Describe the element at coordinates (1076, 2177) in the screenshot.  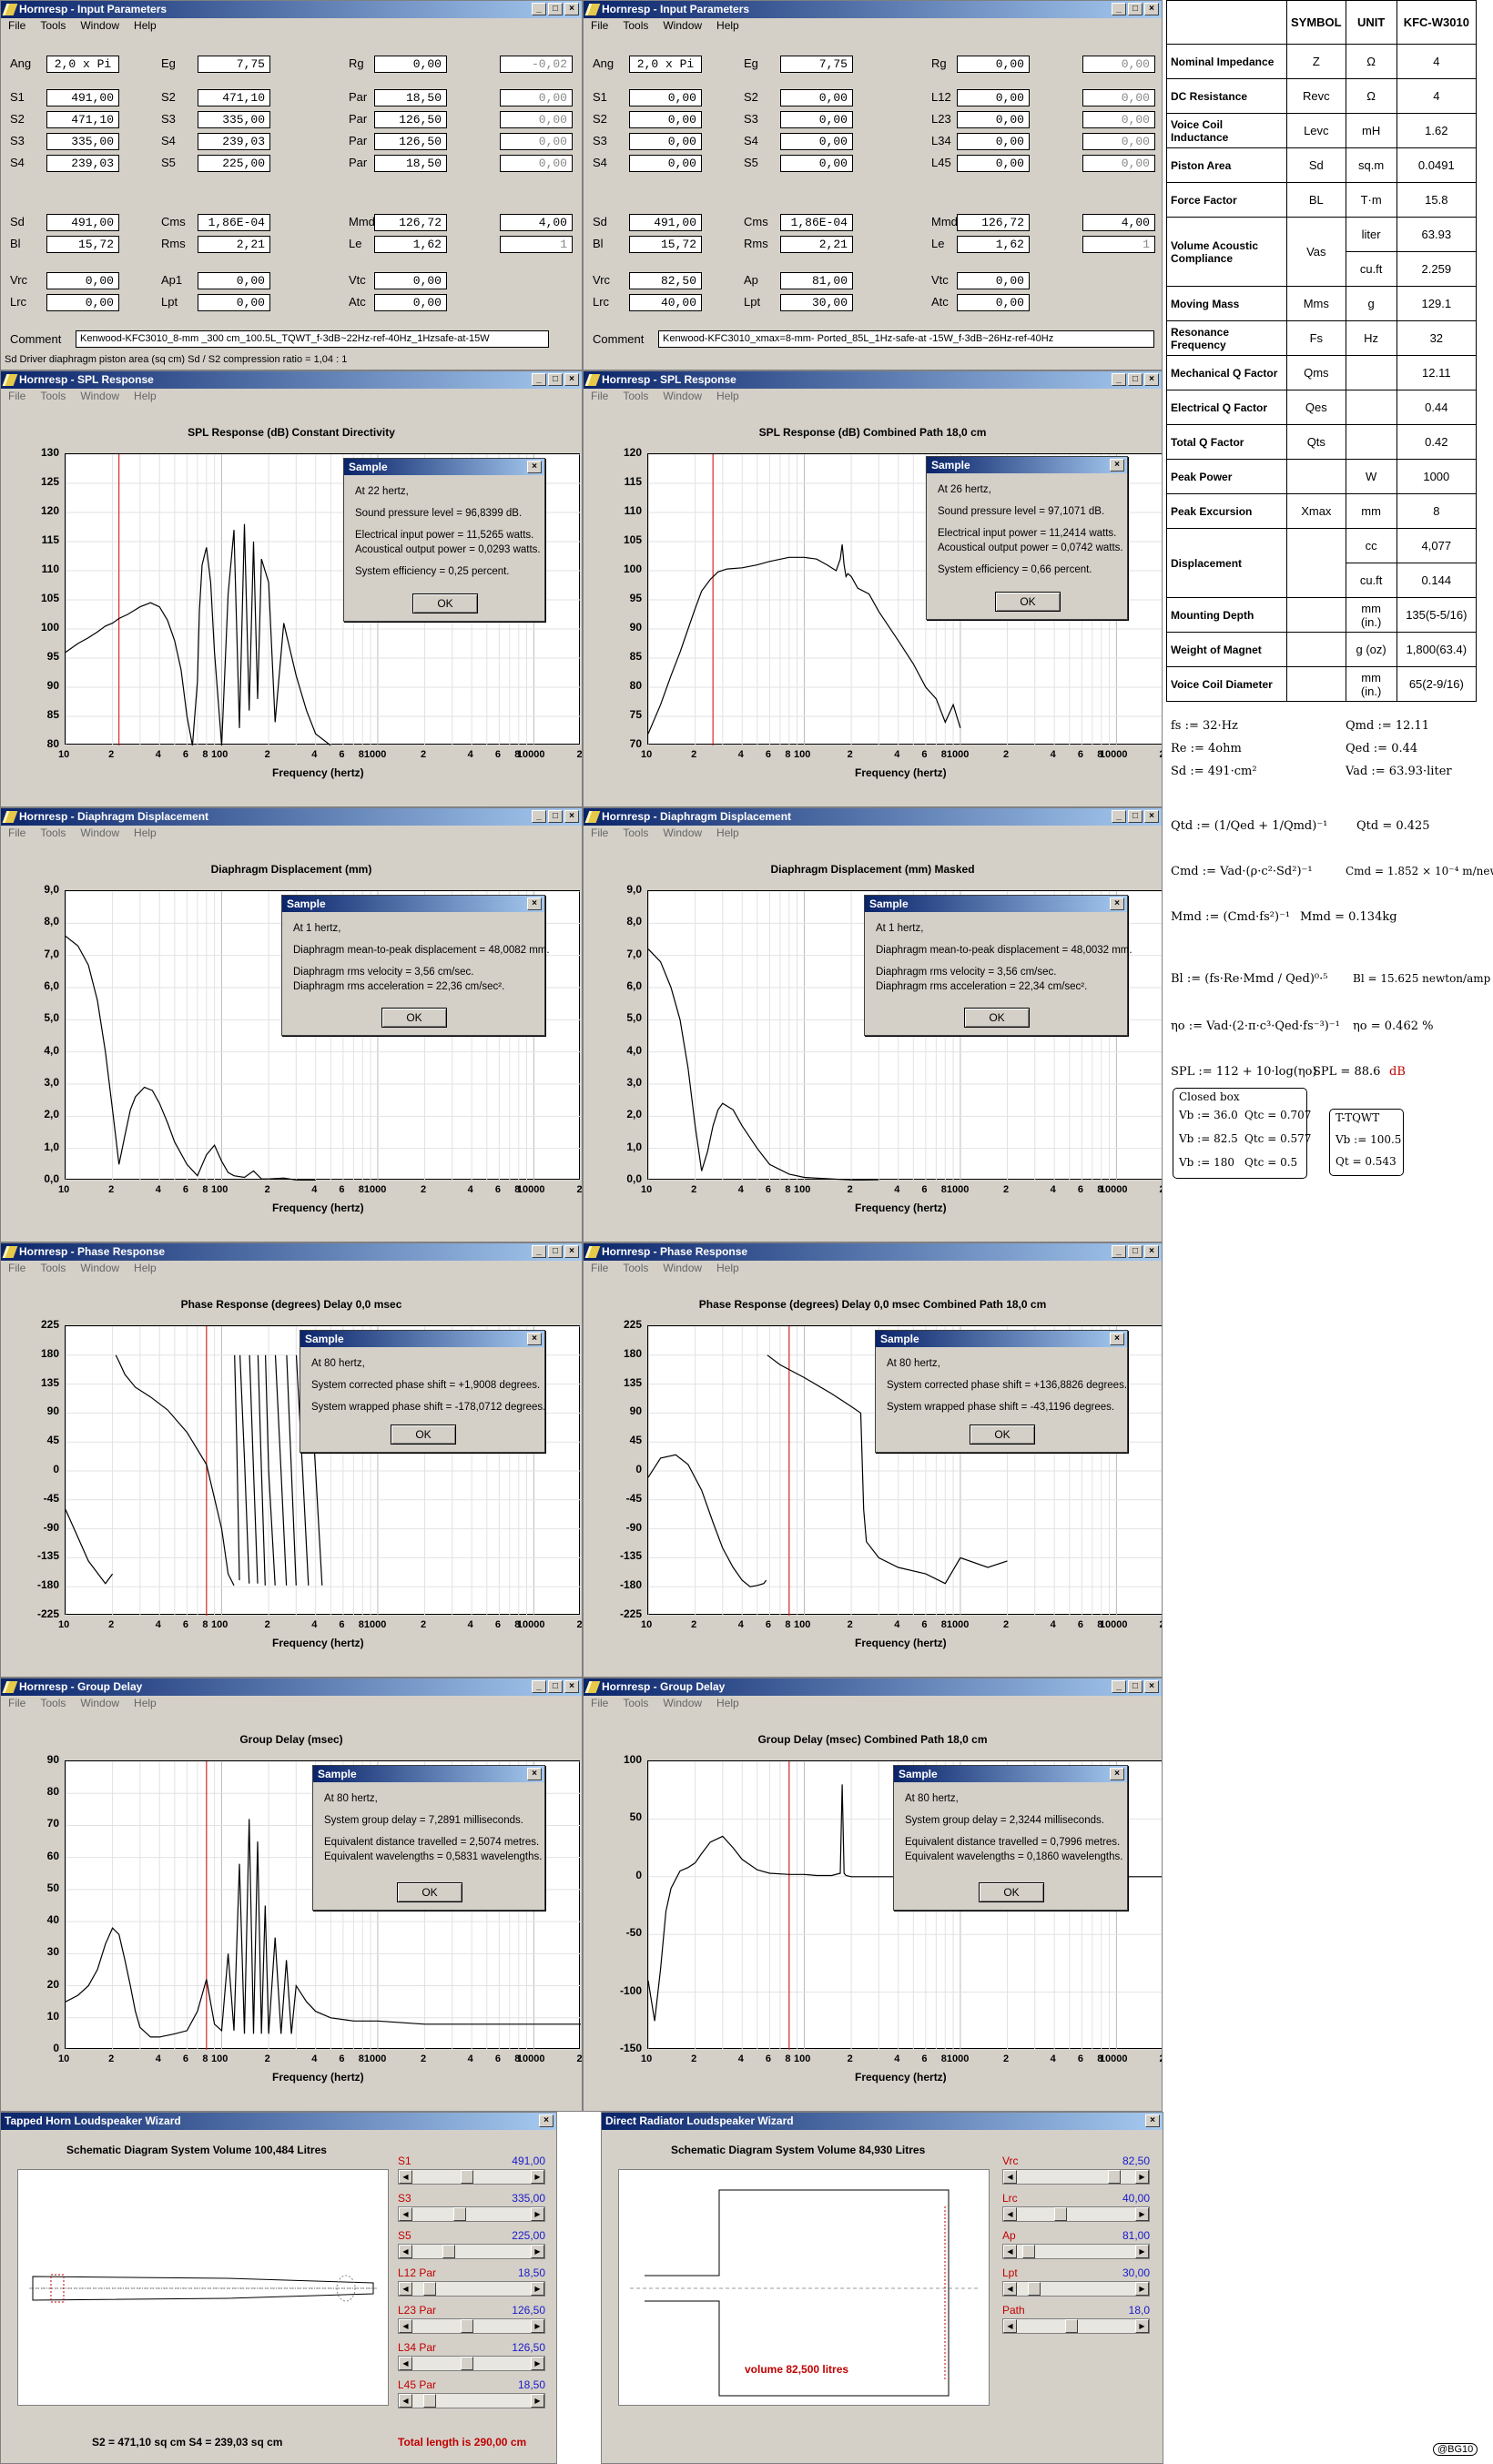
I see `slider-0: ◀ ▶` at that location.